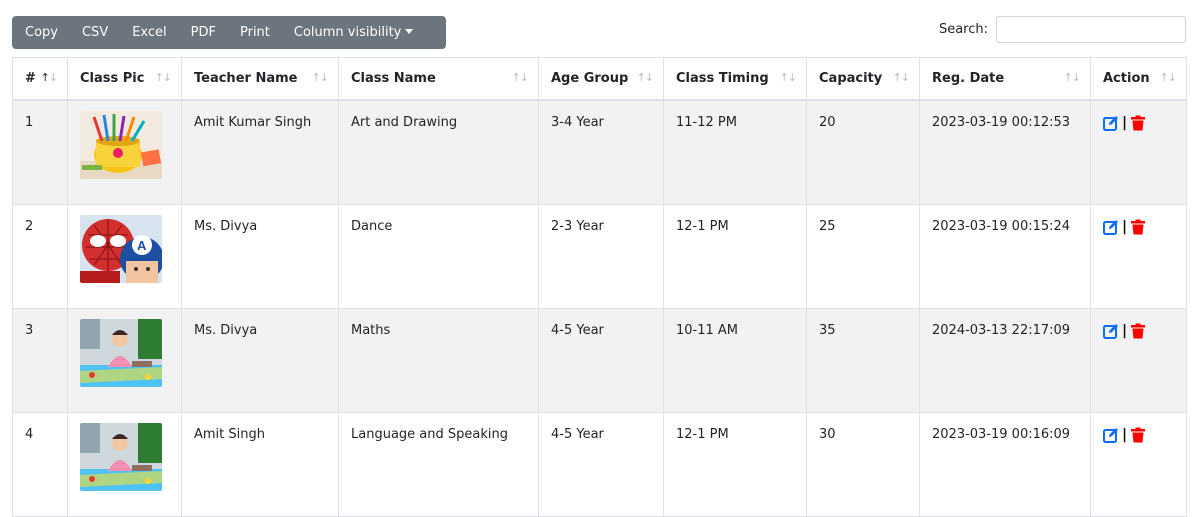 Image resolution: width=1192 pixels, height=517 pixels. What do you see at coordinates (1005, 360) in the screenshot?
I see `cell-reg-date: 2024-03-13 22:17:09` at bounding box center [1005, 360].